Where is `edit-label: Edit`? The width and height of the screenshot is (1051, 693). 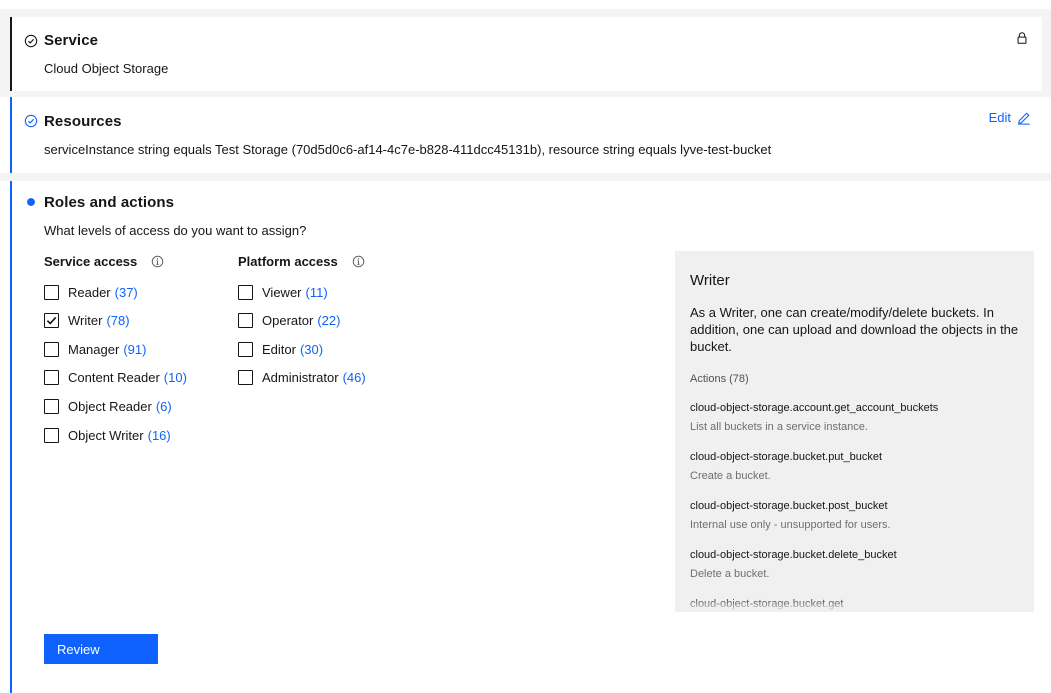
edit-label: Edit is located at coordinates (999, 117).